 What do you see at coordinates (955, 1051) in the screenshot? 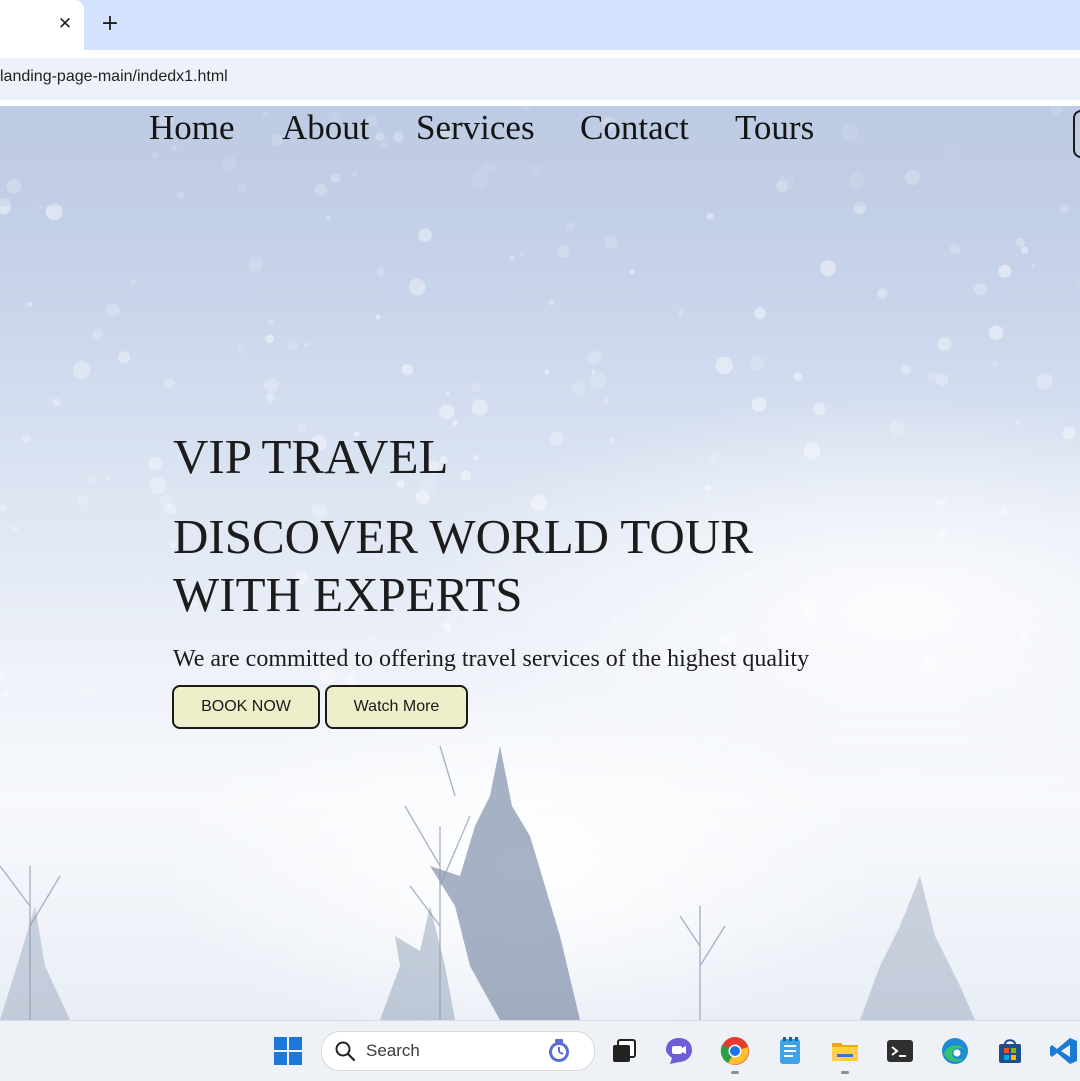
I see `edge-icon` at bounding box center [955, 1051].